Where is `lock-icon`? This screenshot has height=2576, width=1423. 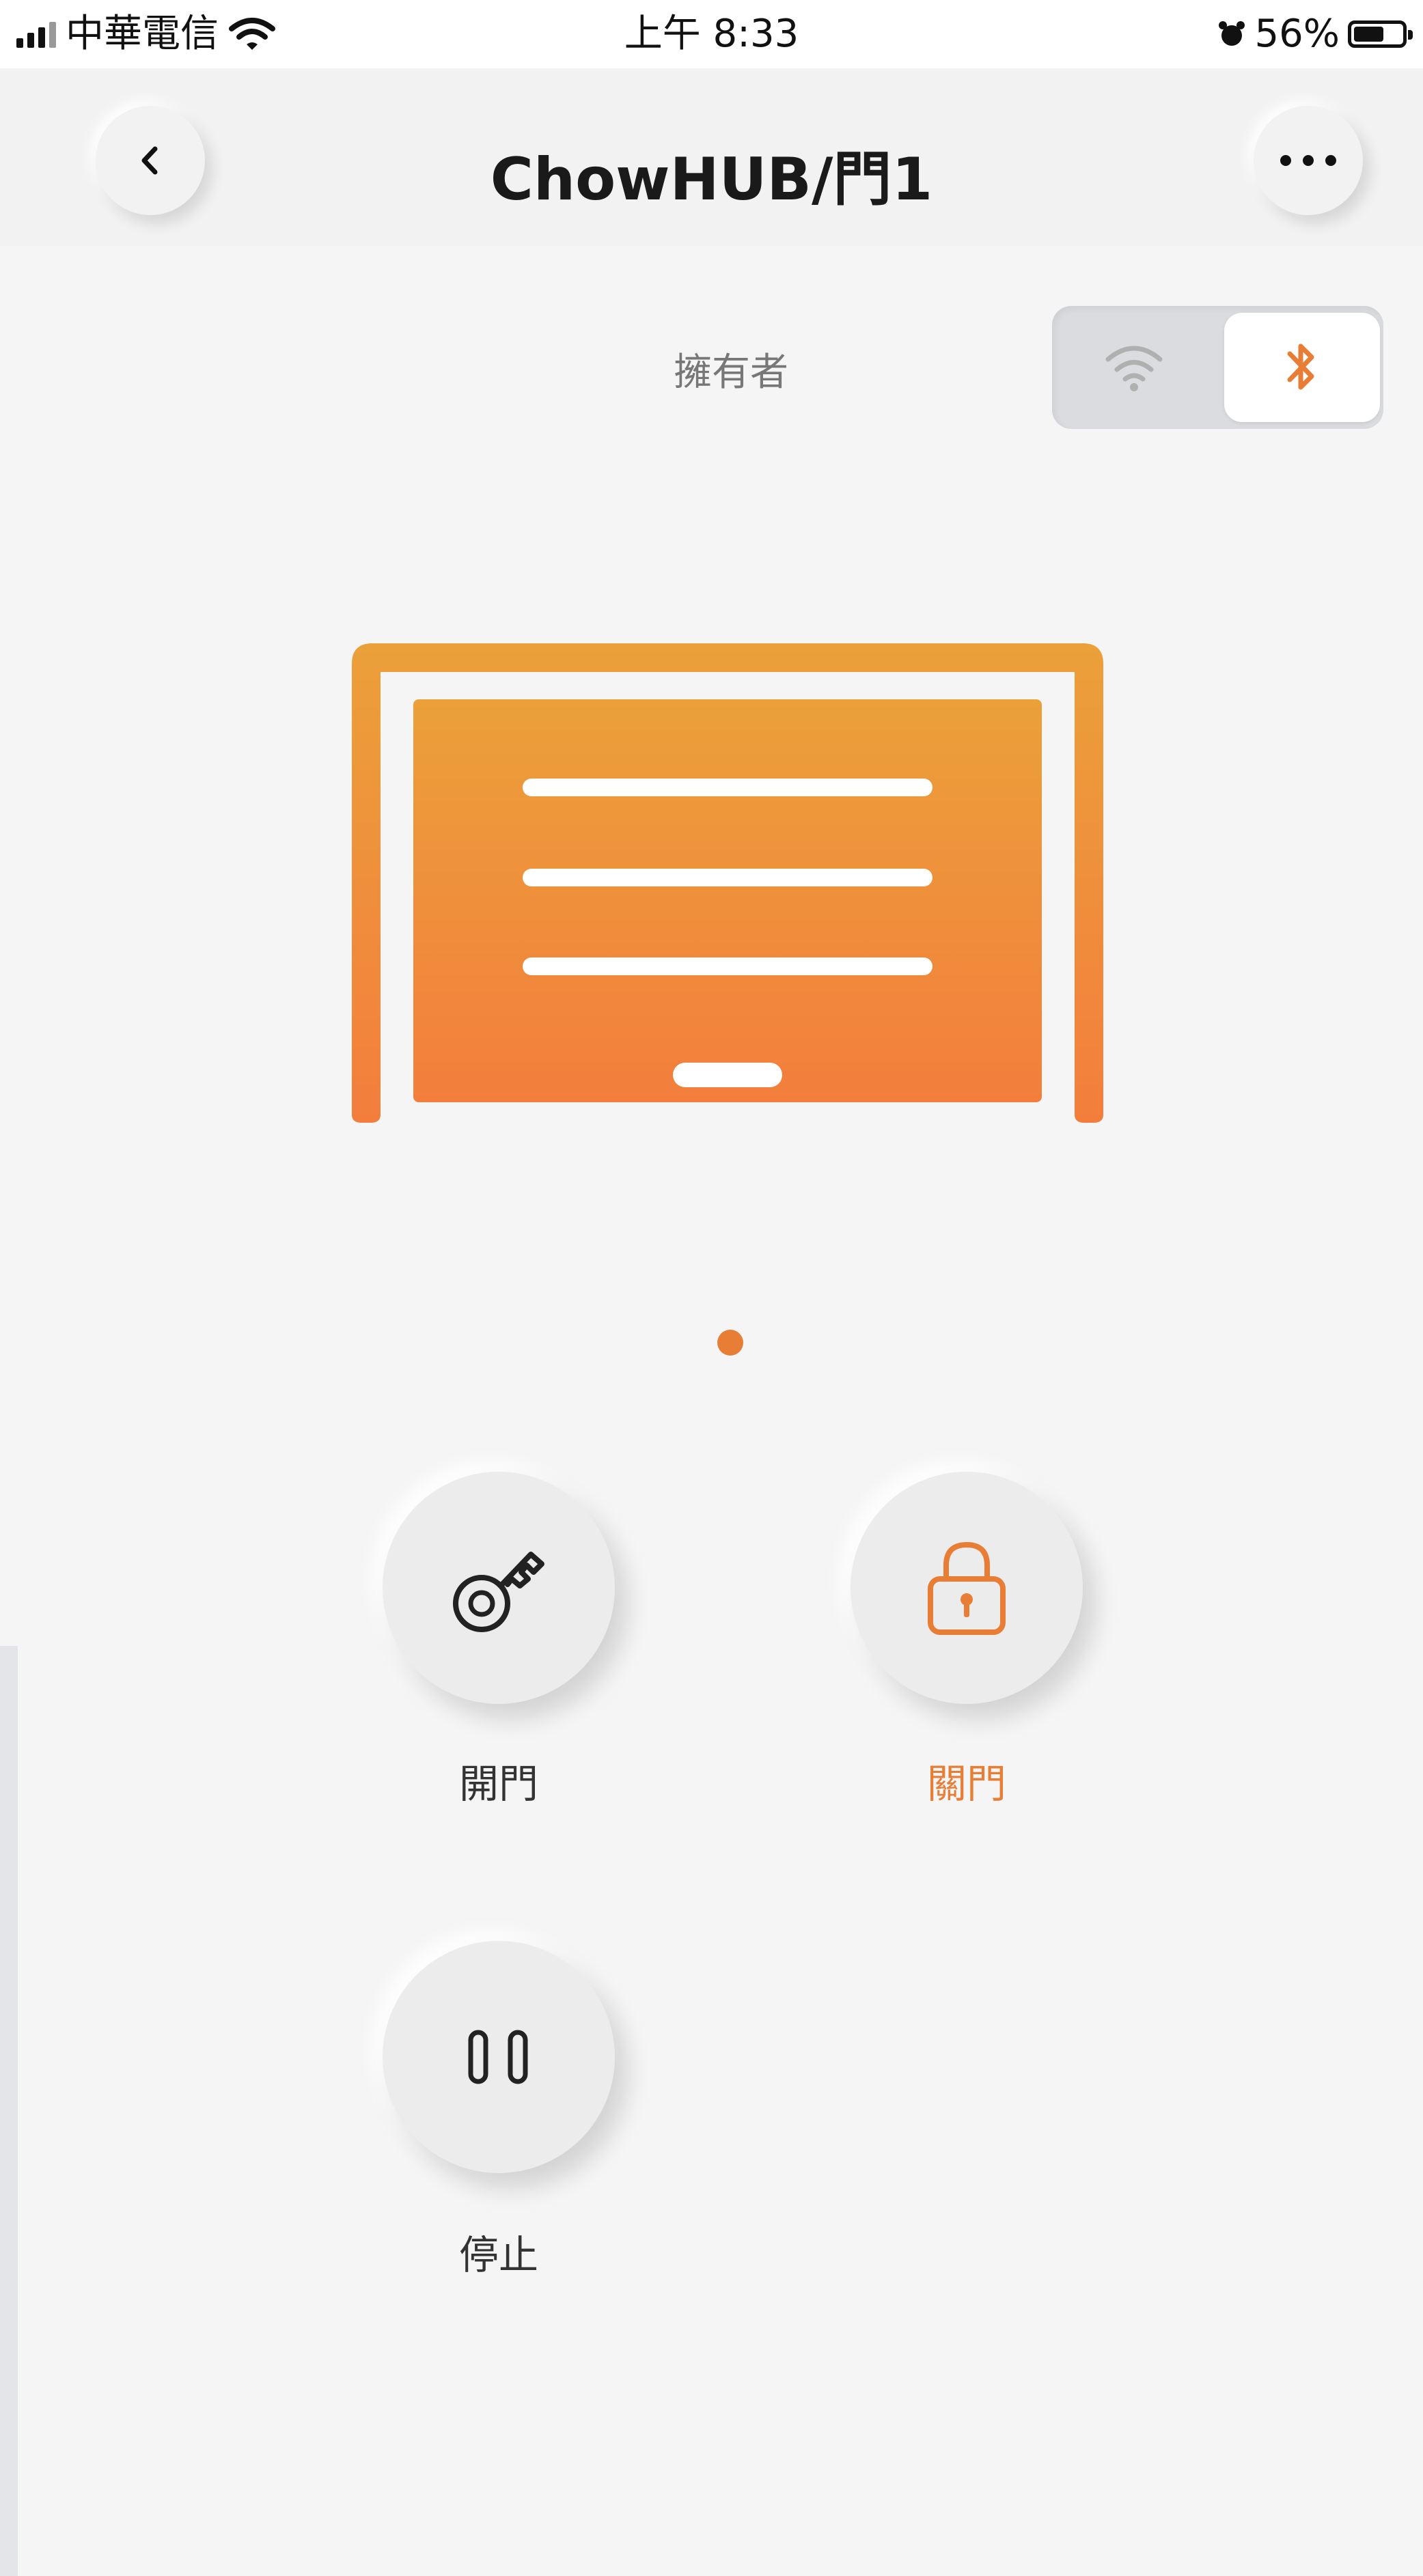 lock-icon is located at coordinates (967, 1588).